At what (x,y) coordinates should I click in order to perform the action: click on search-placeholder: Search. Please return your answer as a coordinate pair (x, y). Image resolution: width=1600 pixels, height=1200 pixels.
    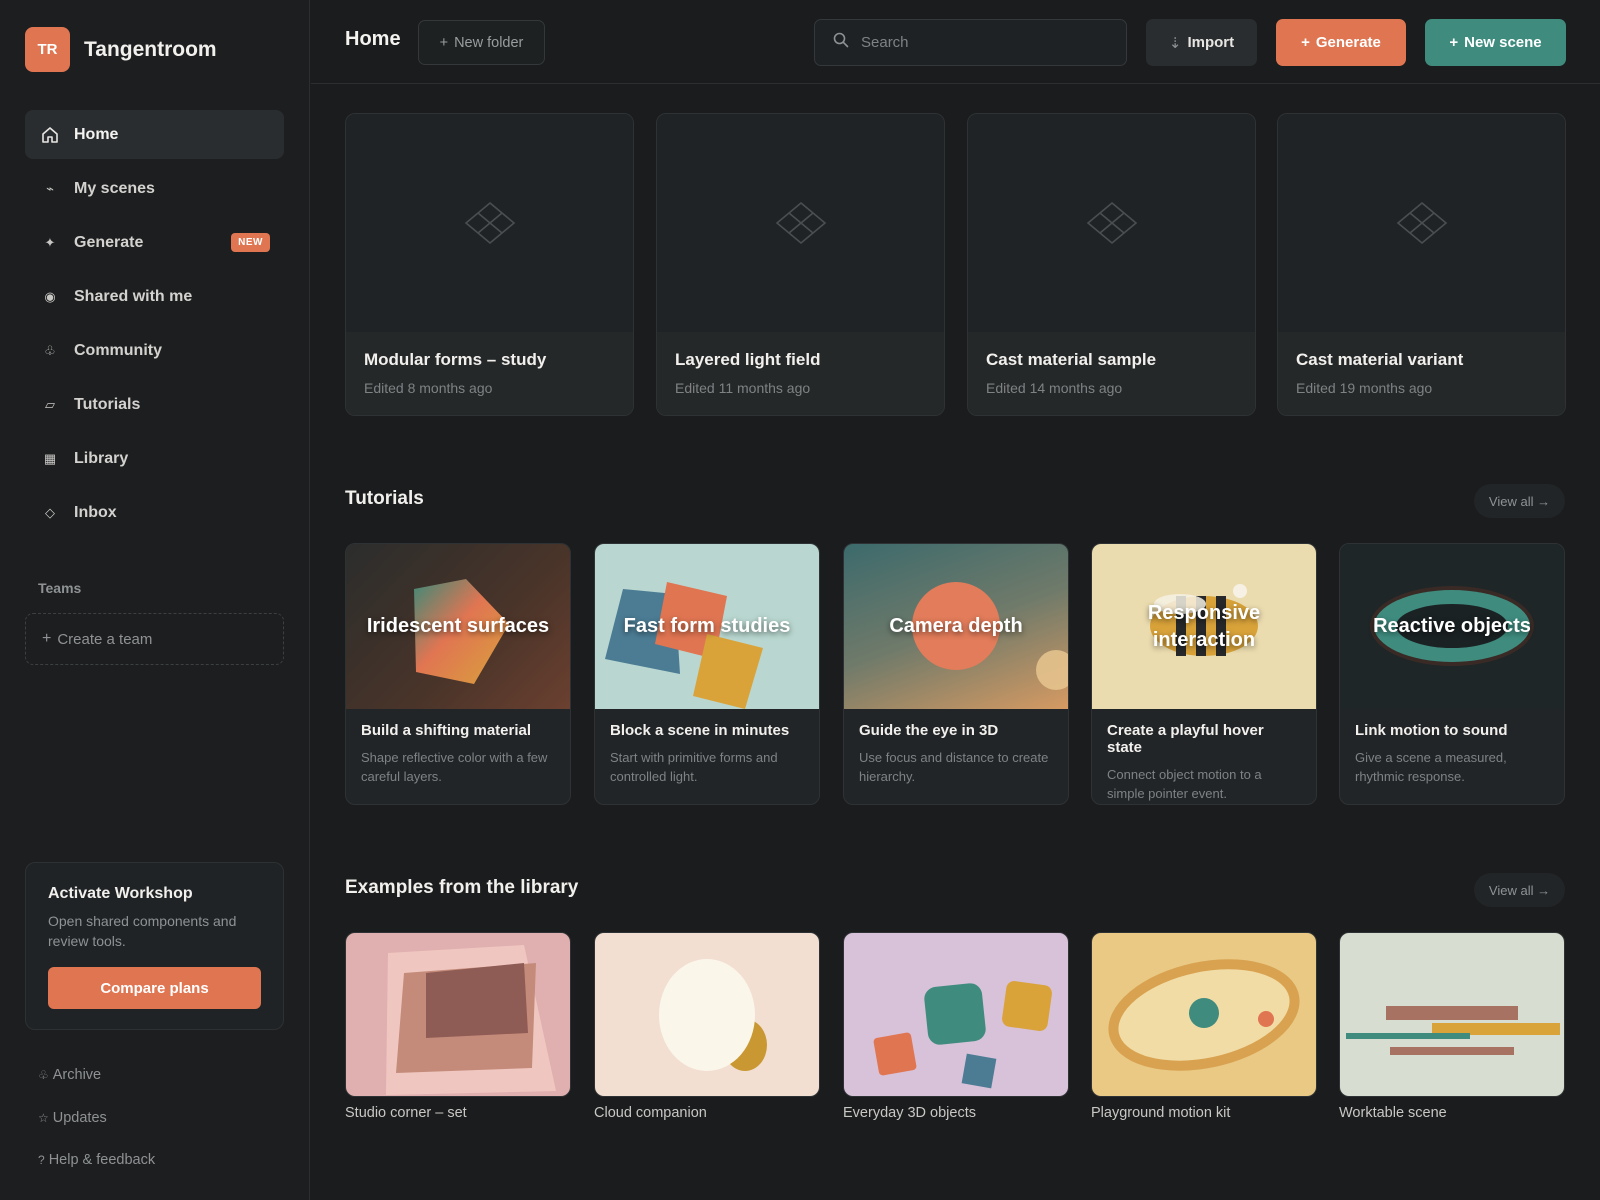
    Looking at the image, I should click on (885, 42).